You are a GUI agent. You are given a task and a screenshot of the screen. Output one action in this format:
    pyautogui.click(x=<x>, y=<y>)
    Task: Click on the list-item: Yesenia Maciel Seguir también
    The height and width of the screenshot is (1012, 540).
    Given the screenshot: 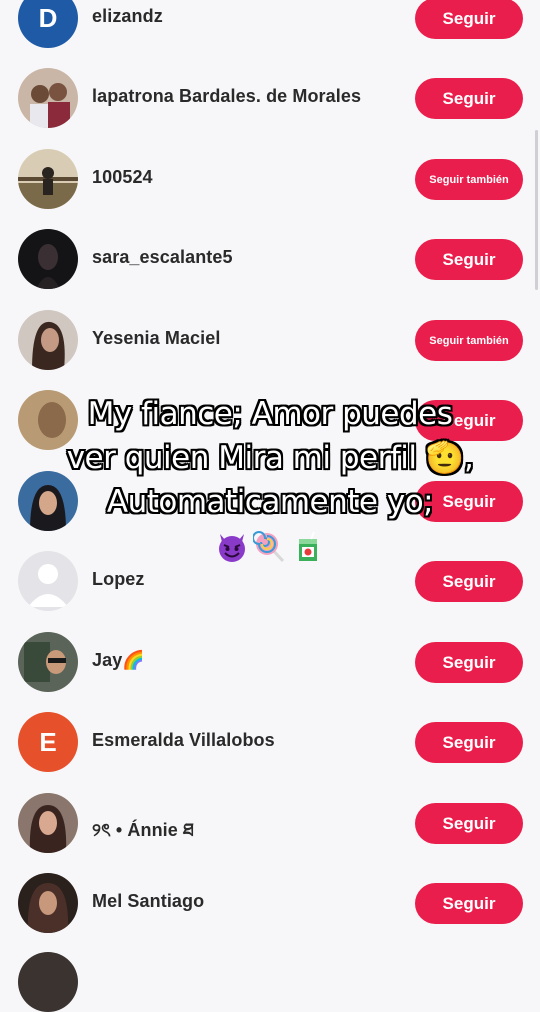 What is the action you would take?
    pyautogui.click(x=270, y=340)
    